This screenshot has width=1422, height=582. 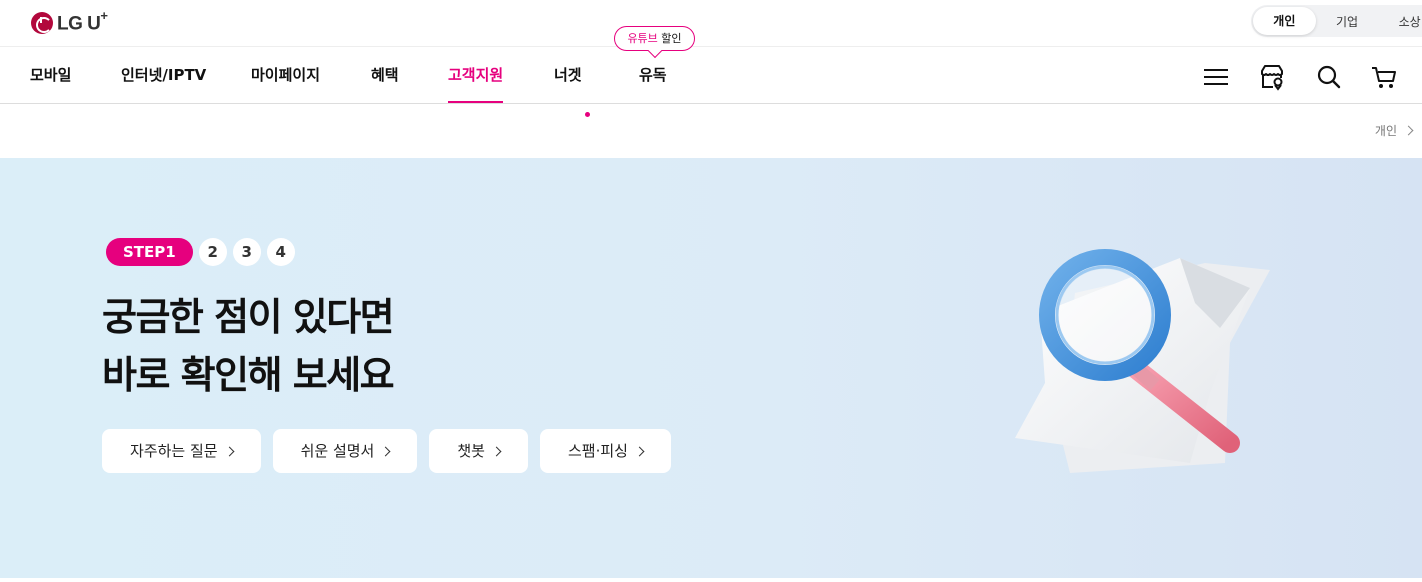 What do you see at coordinates (669, 38) in the screenshot?
I see `promo-text: 할인` at bounding box center [669, 38].